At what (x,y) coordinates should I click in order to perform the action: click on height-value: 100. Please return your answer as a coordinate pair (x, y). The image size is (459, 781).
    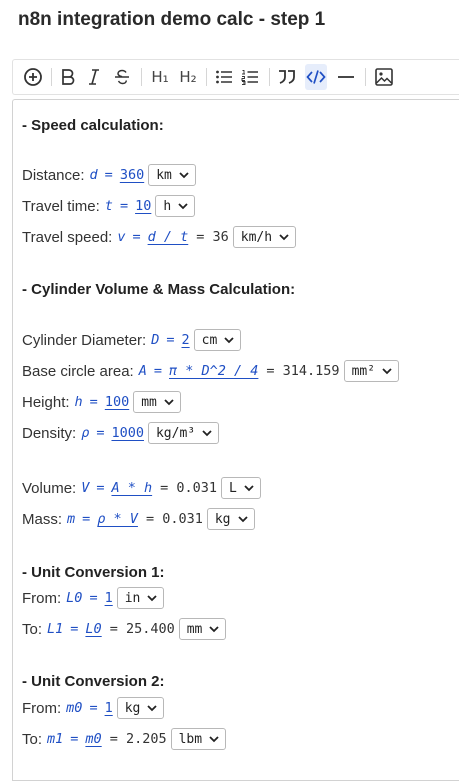
    Looking at the image, I should click on (117, 402).